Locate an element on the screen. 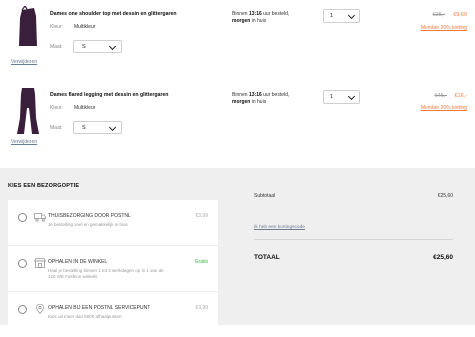 The width and height of the screenshot is (475, 337). shipping-title: KIES EEN BEZORGOPTIE is located at coordinates (44, 186).